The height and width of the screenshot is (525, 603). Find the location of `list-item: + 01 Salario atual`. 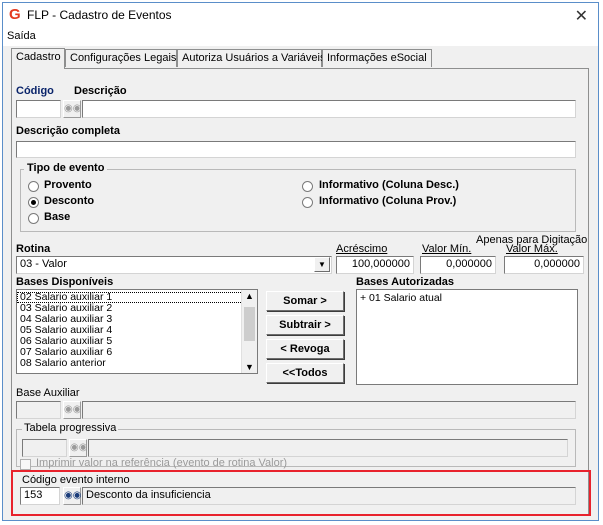

list-item: + 01 Salario atual is located at coordinates (467, 298).